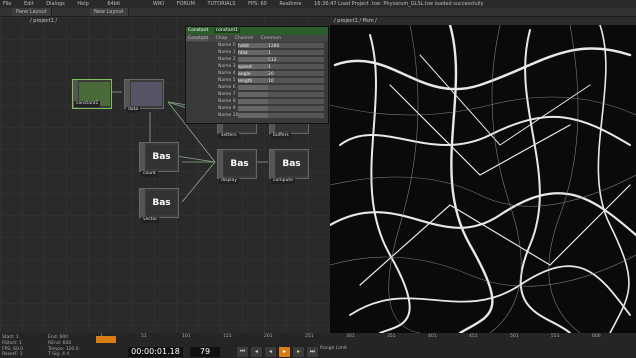  I want to click on step-back-icon: ◂, so click(256, 352).